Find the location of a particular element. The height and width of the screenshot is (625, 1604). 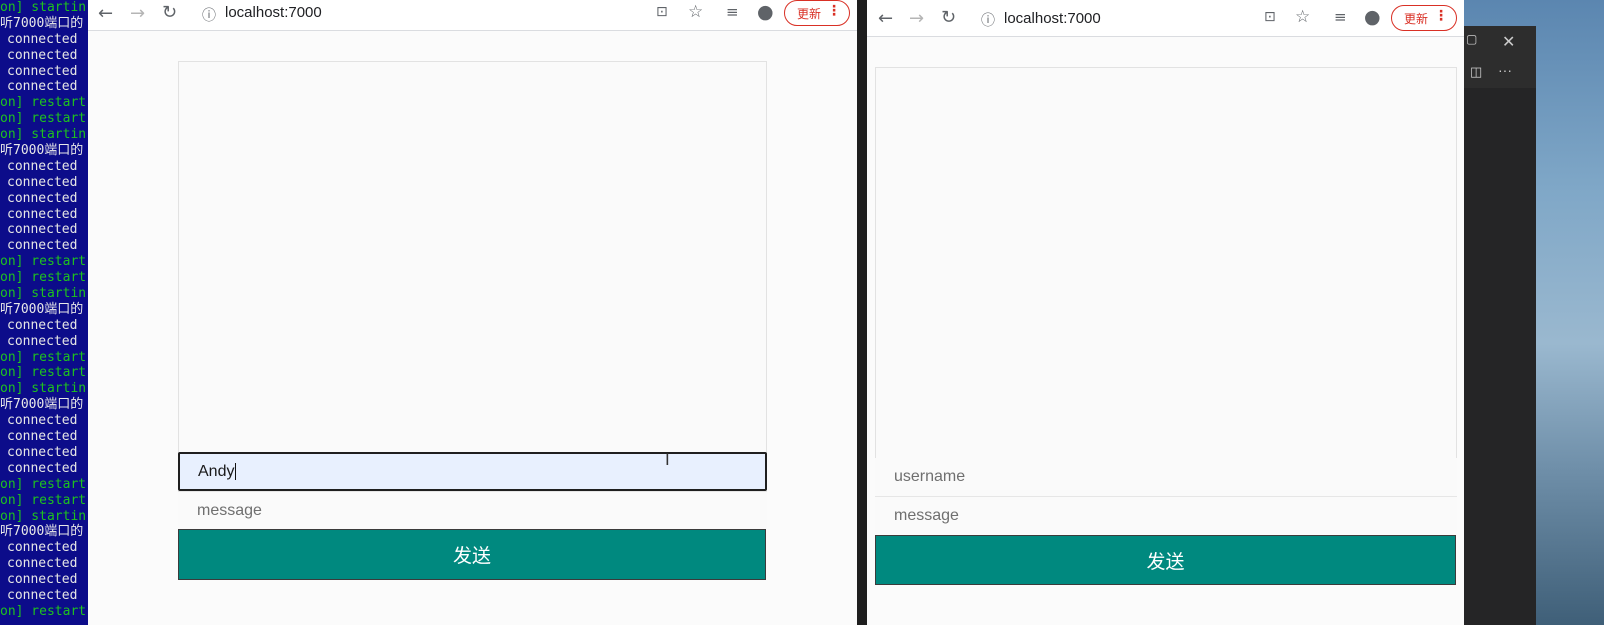

editor-window is located at coordinates (1500, 325).